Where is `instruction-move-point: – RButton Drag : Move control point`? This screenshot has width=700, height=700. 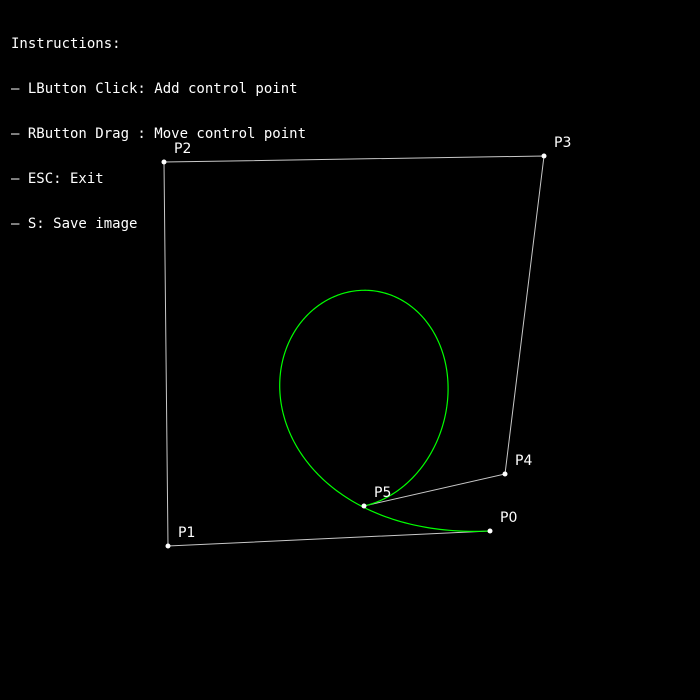 instruction-move-point: – RButton Drag : Move control point is located at coordinates (159, 134).